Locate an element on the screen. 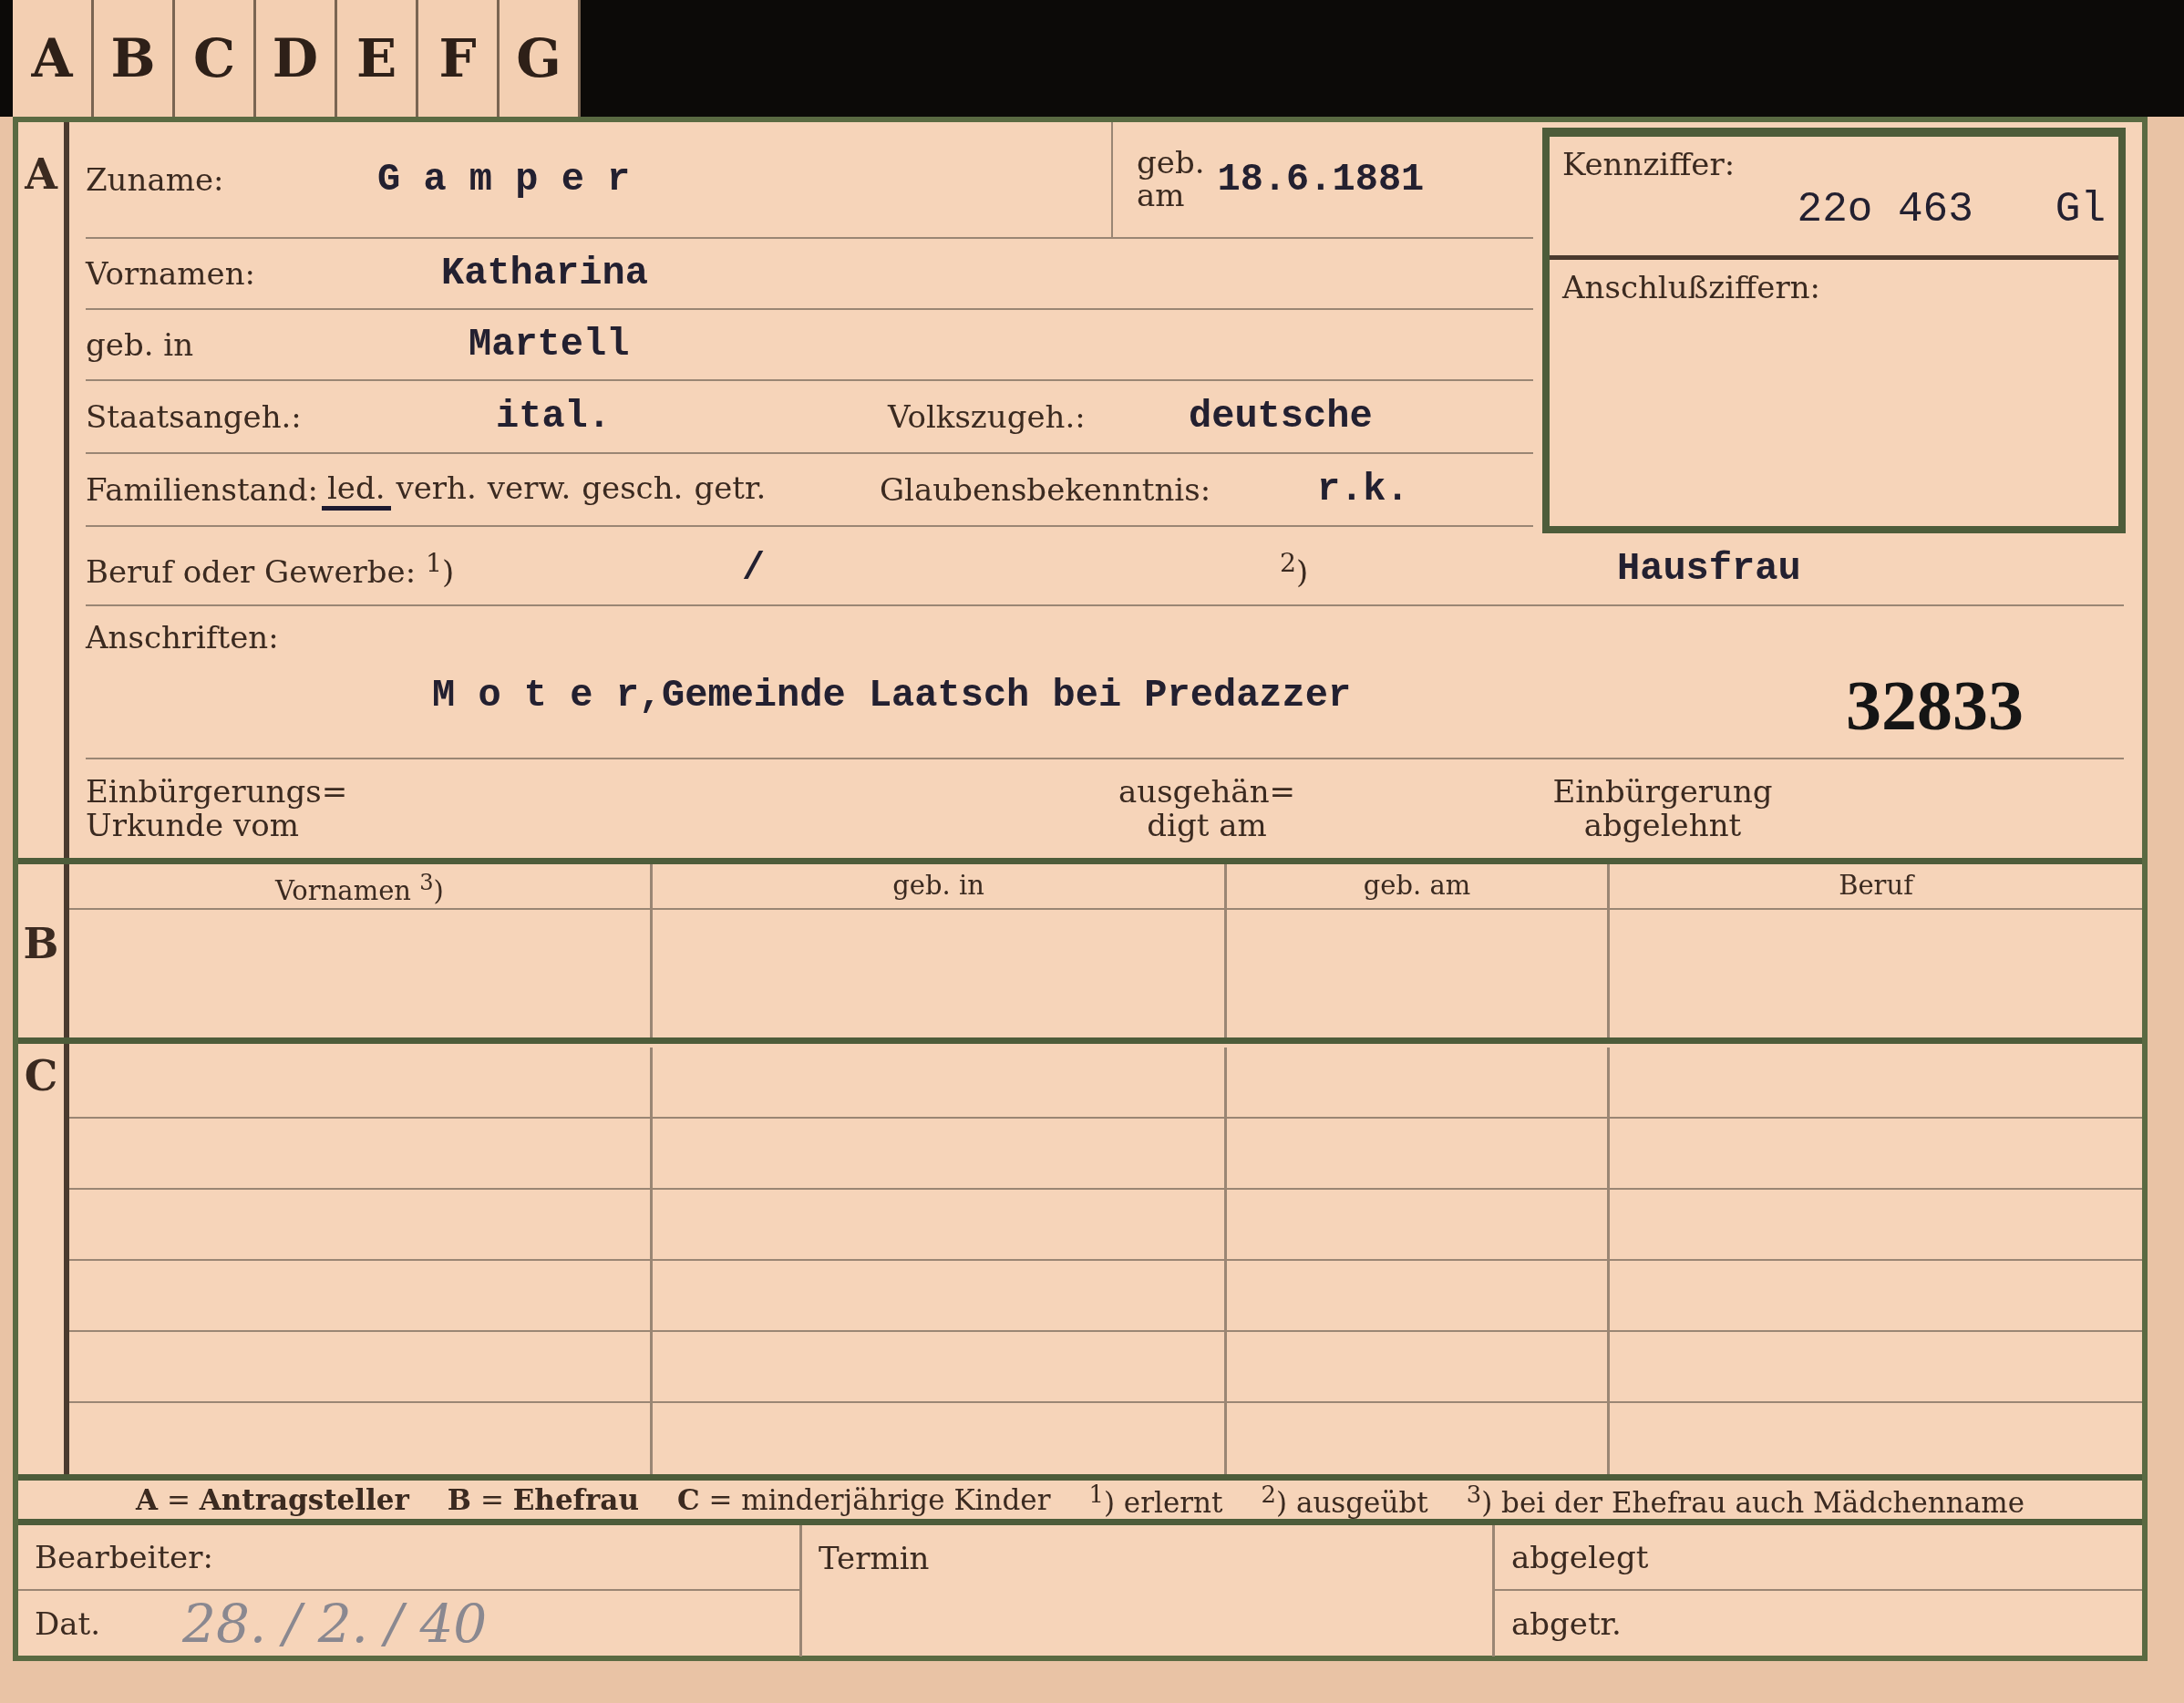  field-label: abgetr. is located at coordinates (1566, 1624).